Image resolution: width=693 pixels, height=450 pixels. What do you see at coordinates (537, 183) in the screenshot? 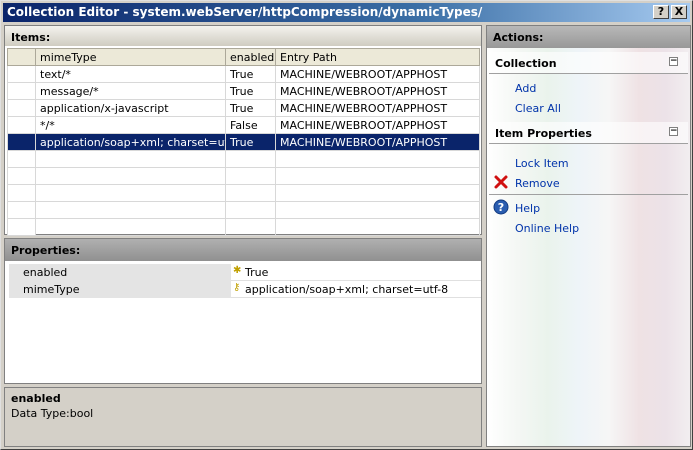
I see `remove-action: Remove` at bounding box center [537, 183].